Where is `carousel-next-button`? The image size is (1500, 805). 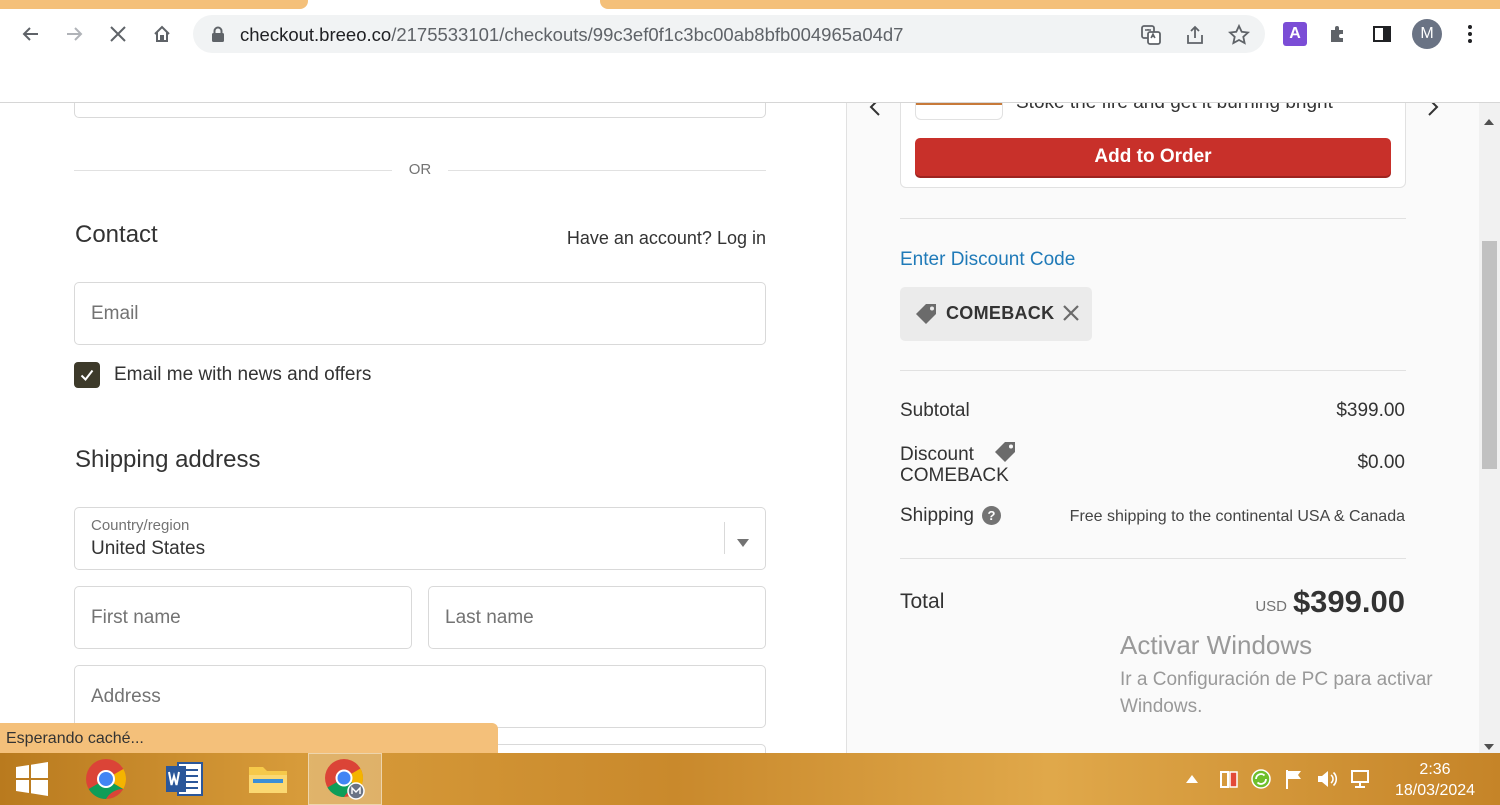
carousel-next-button is located at coordinates (1433, 111).